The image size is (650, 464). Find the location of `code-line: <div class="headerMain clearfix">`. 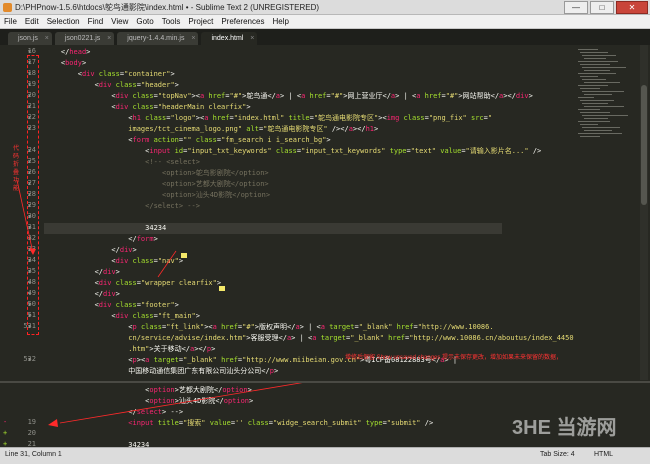

code-line: <div class="headerMain clearfix"> is located at coordinates (147, 107).